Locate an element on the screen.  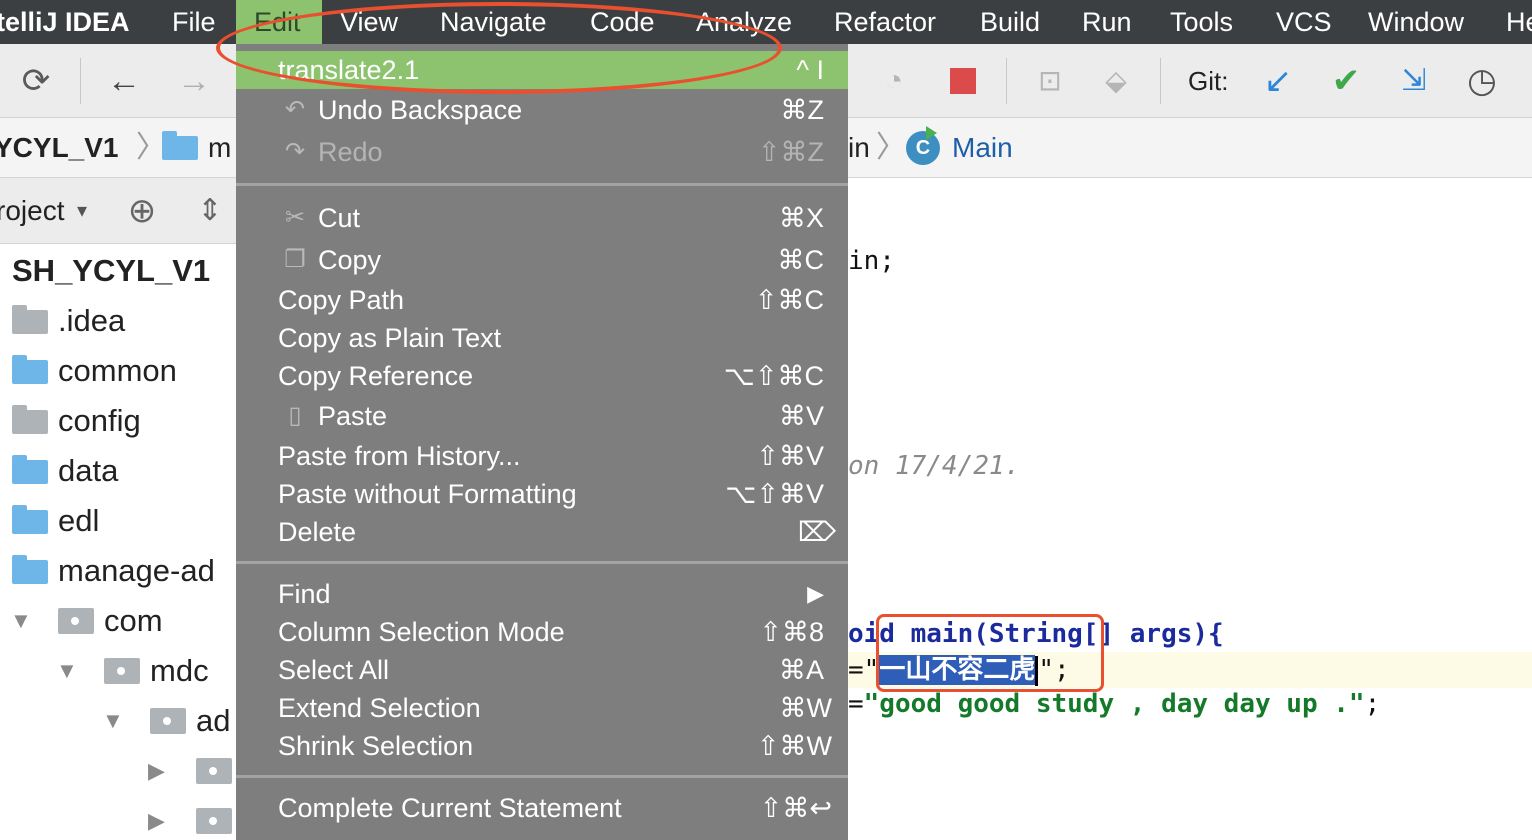
tree-item-ad: ▼ ad is located at coordinates (118, 721).